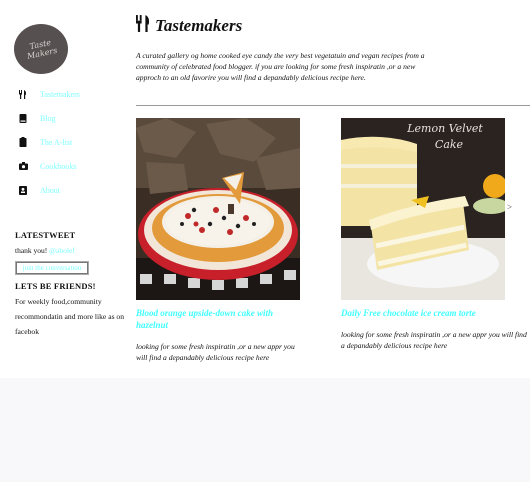  I want to click on join-conversation-button: join the conversation, so click(52, 268).